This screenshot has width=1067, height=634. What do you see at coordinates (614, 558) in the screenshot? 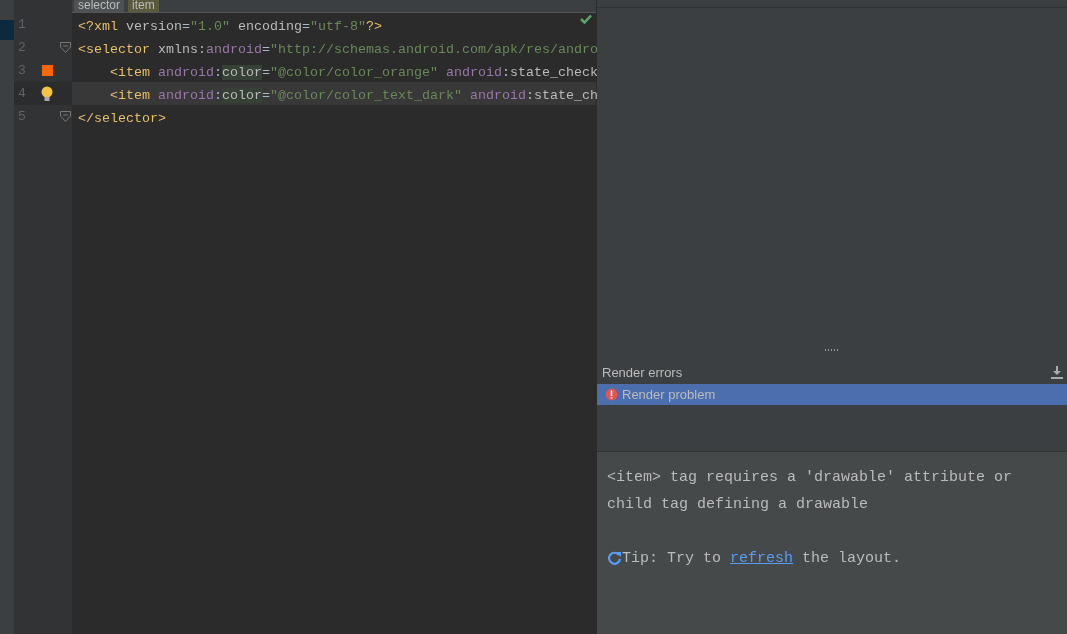
I see `refresh-icon` at bounding box center [614, 558].